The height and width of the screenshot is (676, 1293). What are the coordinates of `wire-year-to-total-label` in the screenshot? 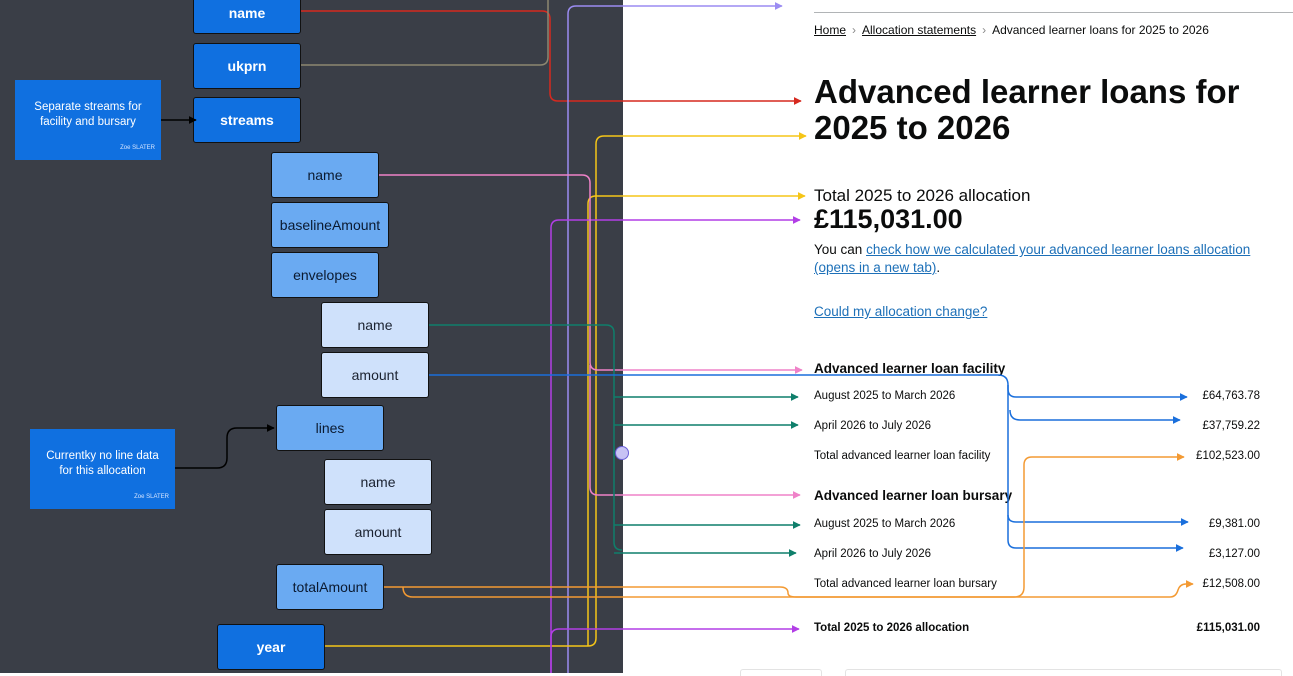 It's located at (696, 419).